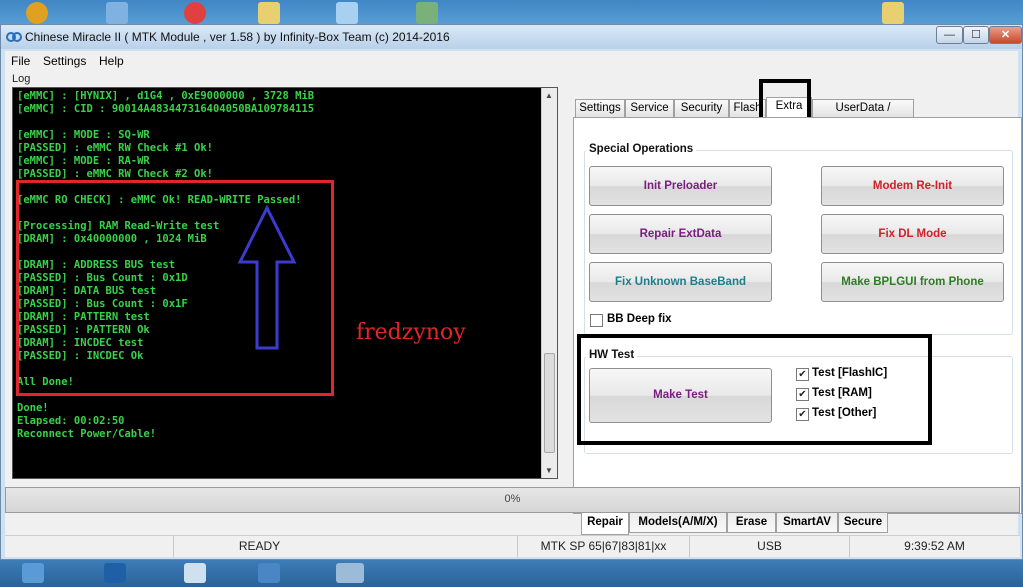 The width and height of the screenshot is (1023, 587). What do you see at coordinates (934, 546) in the screenshot?
I see `status-time: 9:39:52 AM` at bounding box center [934, 546].